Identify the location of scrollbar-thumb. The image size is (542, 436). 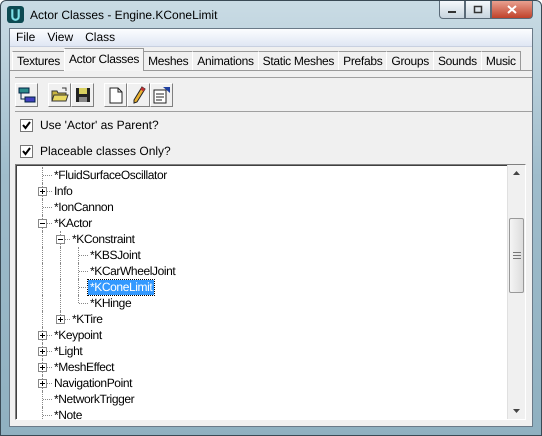
(516, 255).